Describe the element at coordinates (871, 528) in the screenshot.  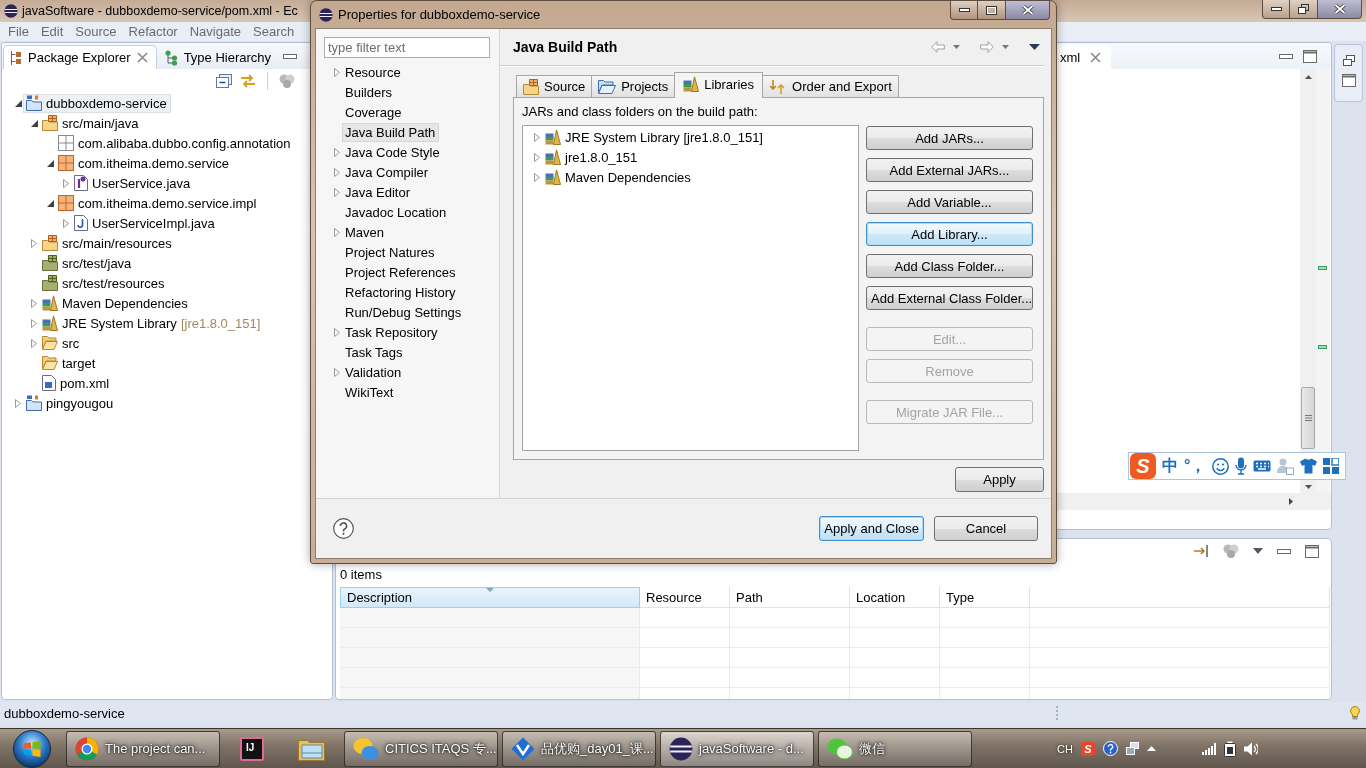
I see `dialog-button: Apply and Close` at that location.